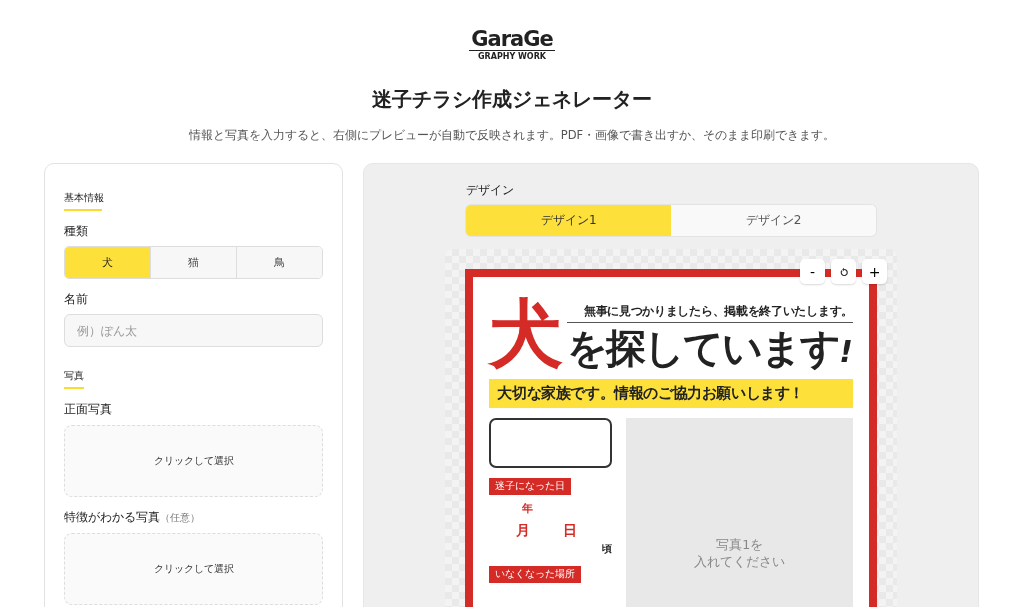 The height and width of the screenshot is (607, 1024). I want to click on flyer-label: いなくなった場所, so click(535, 574).